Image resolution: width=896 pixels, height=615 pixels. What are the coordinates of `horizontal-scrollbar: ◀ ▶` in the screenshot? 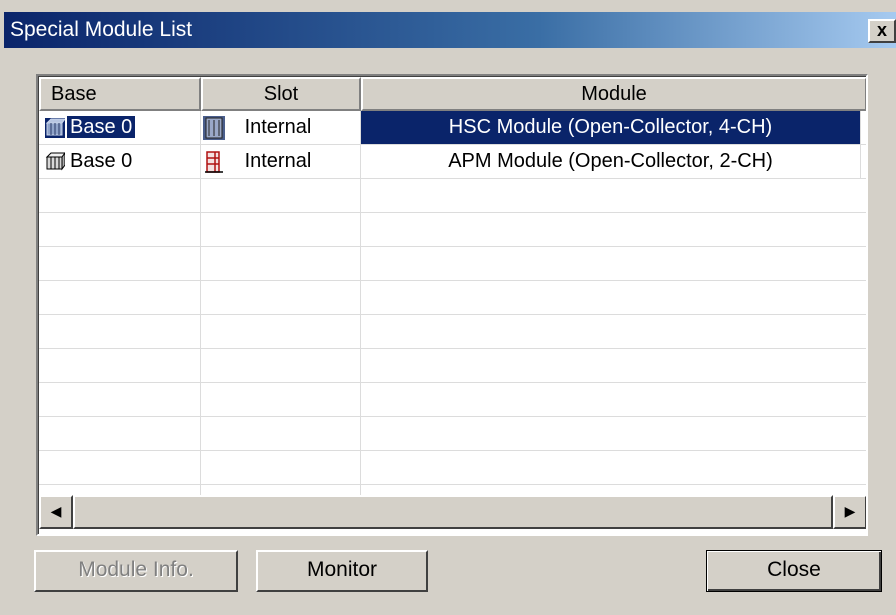 It's located at (452, 512).